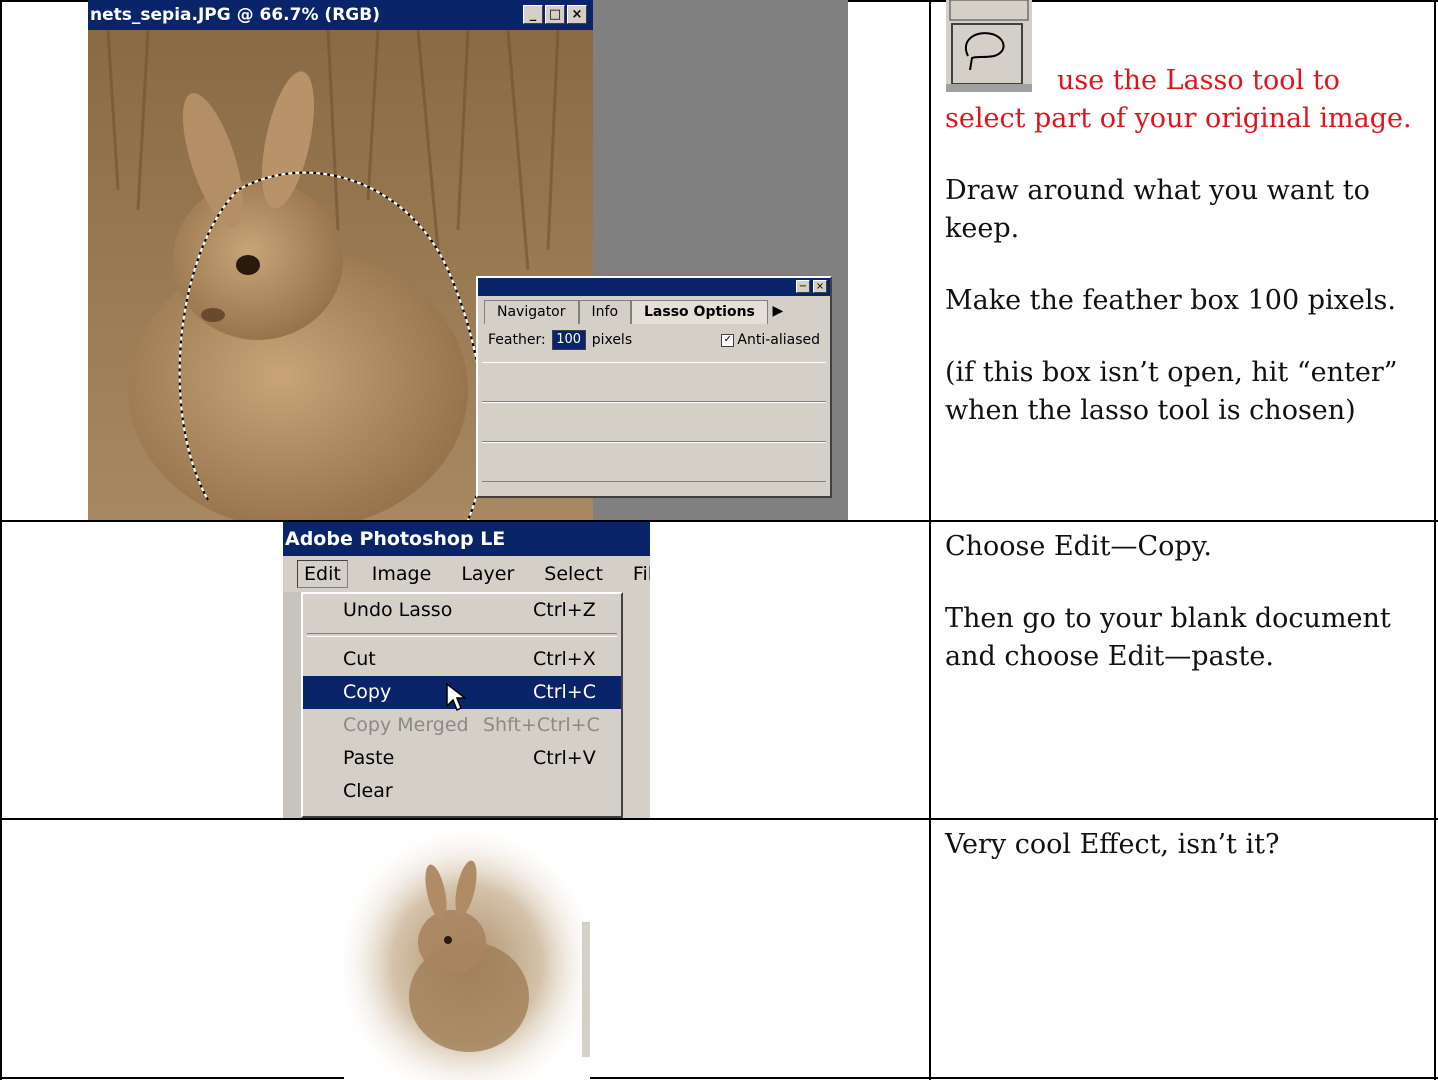 The width and height of the screenshot is (1438, 1080). I want to click on document-title-bar: nets_sepia.JPG @ 66.7% (RGB) _ □ ×, so click(340, 15).